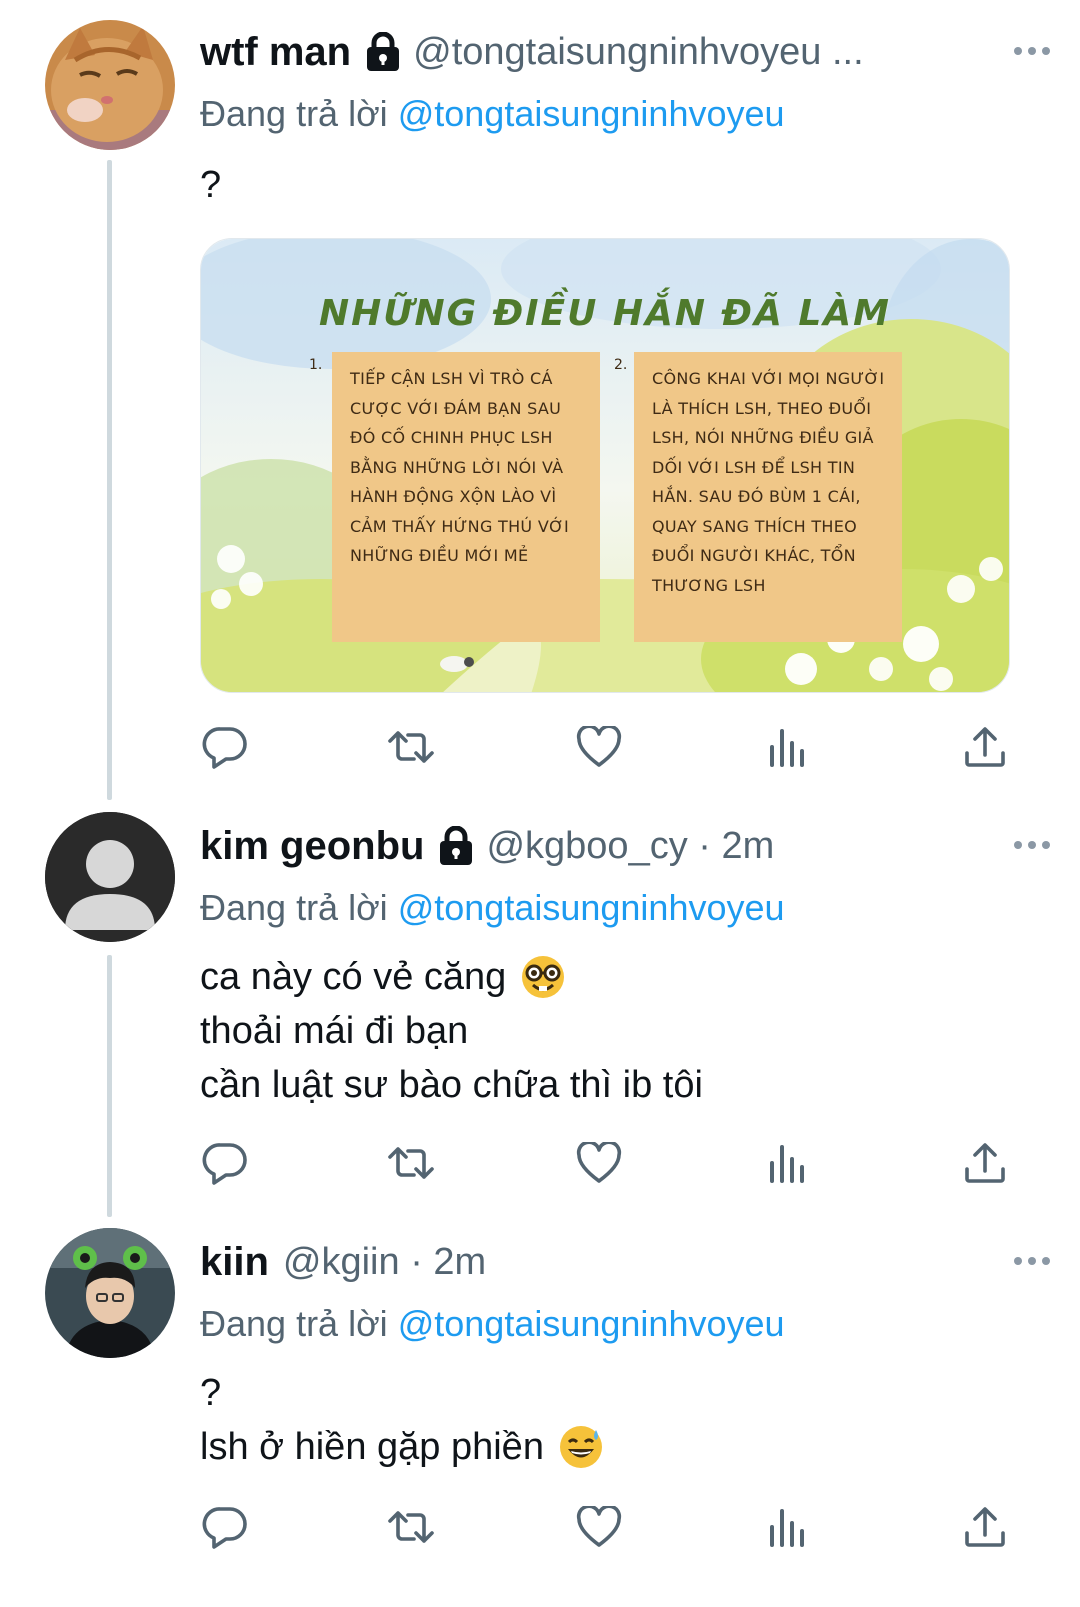  What do you see at coordinates (316, 365) in the screenshot?
I see `note-number: 1.` at bounding box center [316, 365].